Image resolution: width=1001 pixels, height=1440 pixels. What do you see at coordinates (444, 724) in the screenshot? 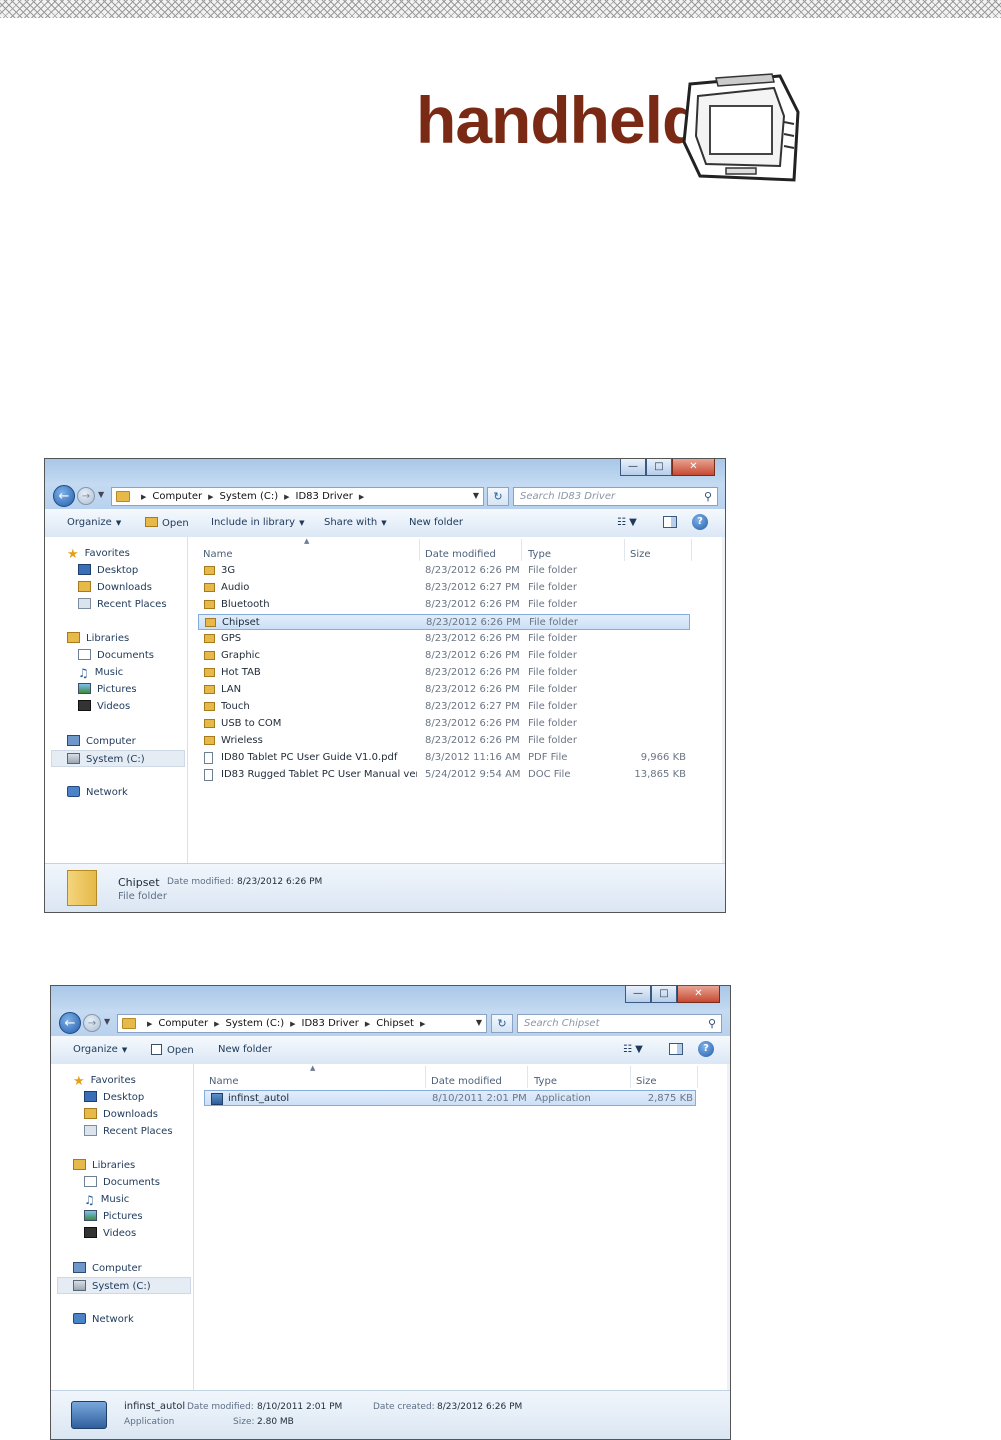
I see `file-row: USB to COM 8/23/2012 6:26 PM File folder` at bounding box center [444, 724].